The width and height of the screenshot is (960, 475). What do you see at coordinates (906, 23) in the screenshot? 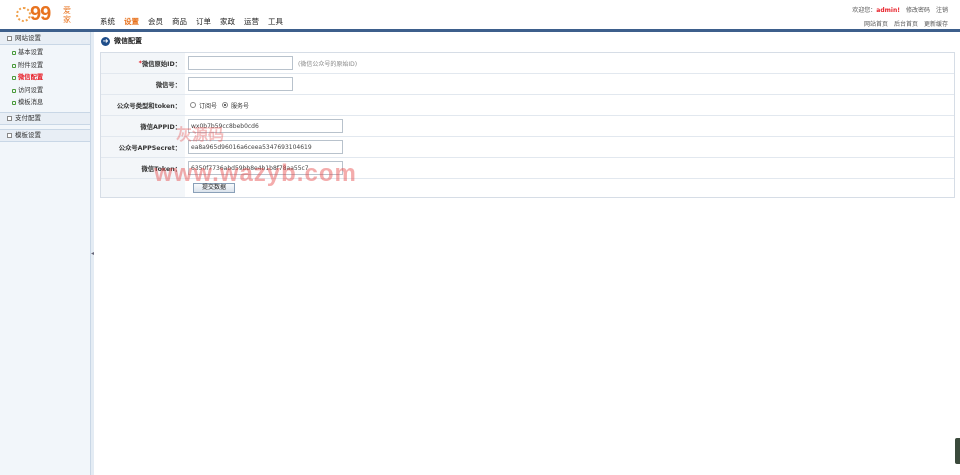
I see `admin-home-link: 后台首页` at bounding box center [906, 23].